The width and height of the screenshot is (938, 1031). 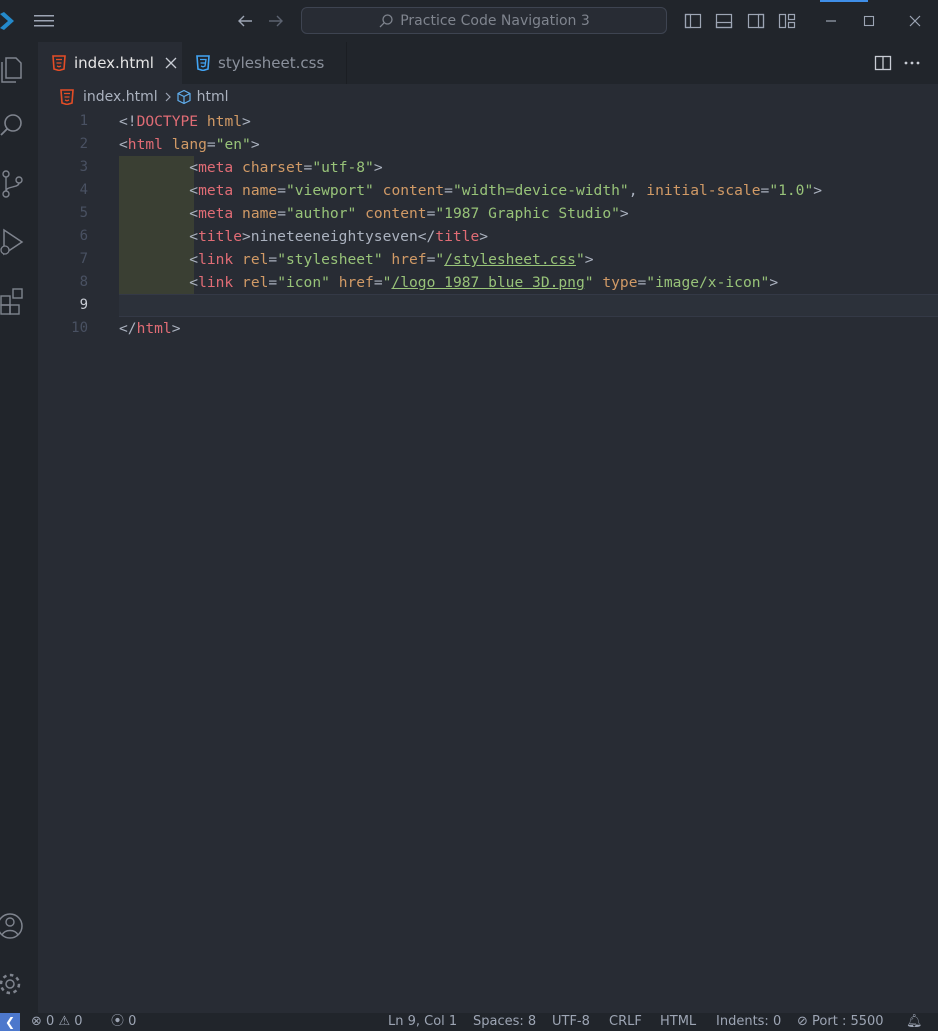 I want to click on problems-indicator: ⊗ 0 ⚠ 0, so click(x=57, y=1022).